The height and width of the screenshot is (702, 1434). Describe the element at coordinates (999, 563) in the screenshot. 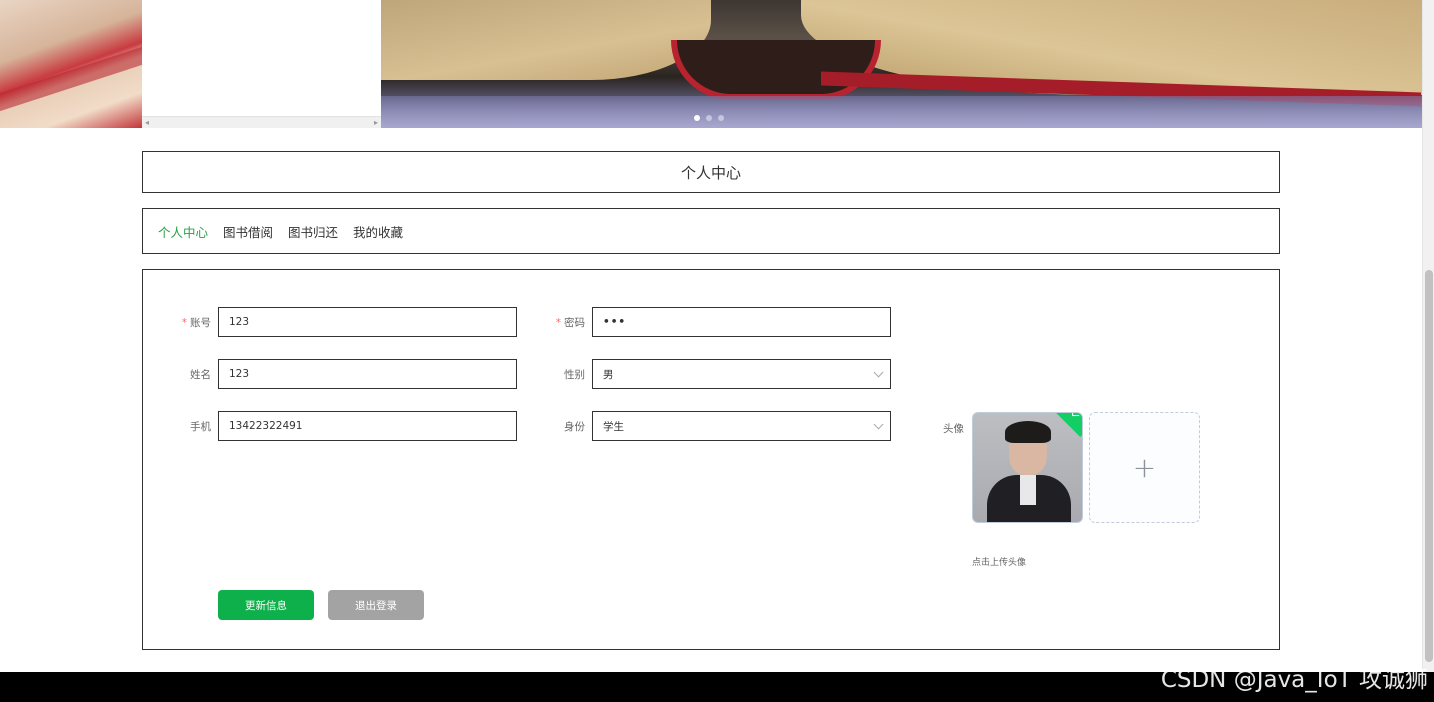

I see `avatar-upload-tip: 点击上传头像` at that location.